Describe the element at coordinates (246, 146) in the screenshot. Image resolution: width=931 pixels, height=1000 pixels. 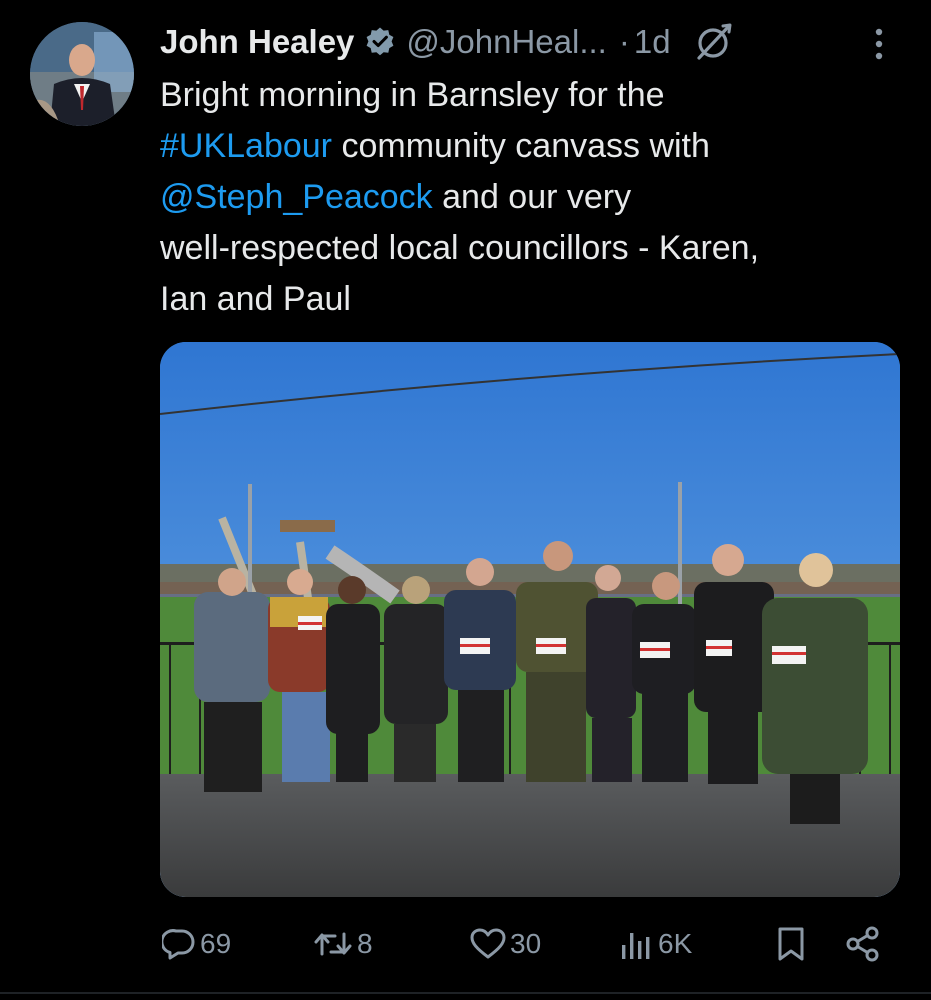
I see `hashtag-link: #UKLabour` at that location.